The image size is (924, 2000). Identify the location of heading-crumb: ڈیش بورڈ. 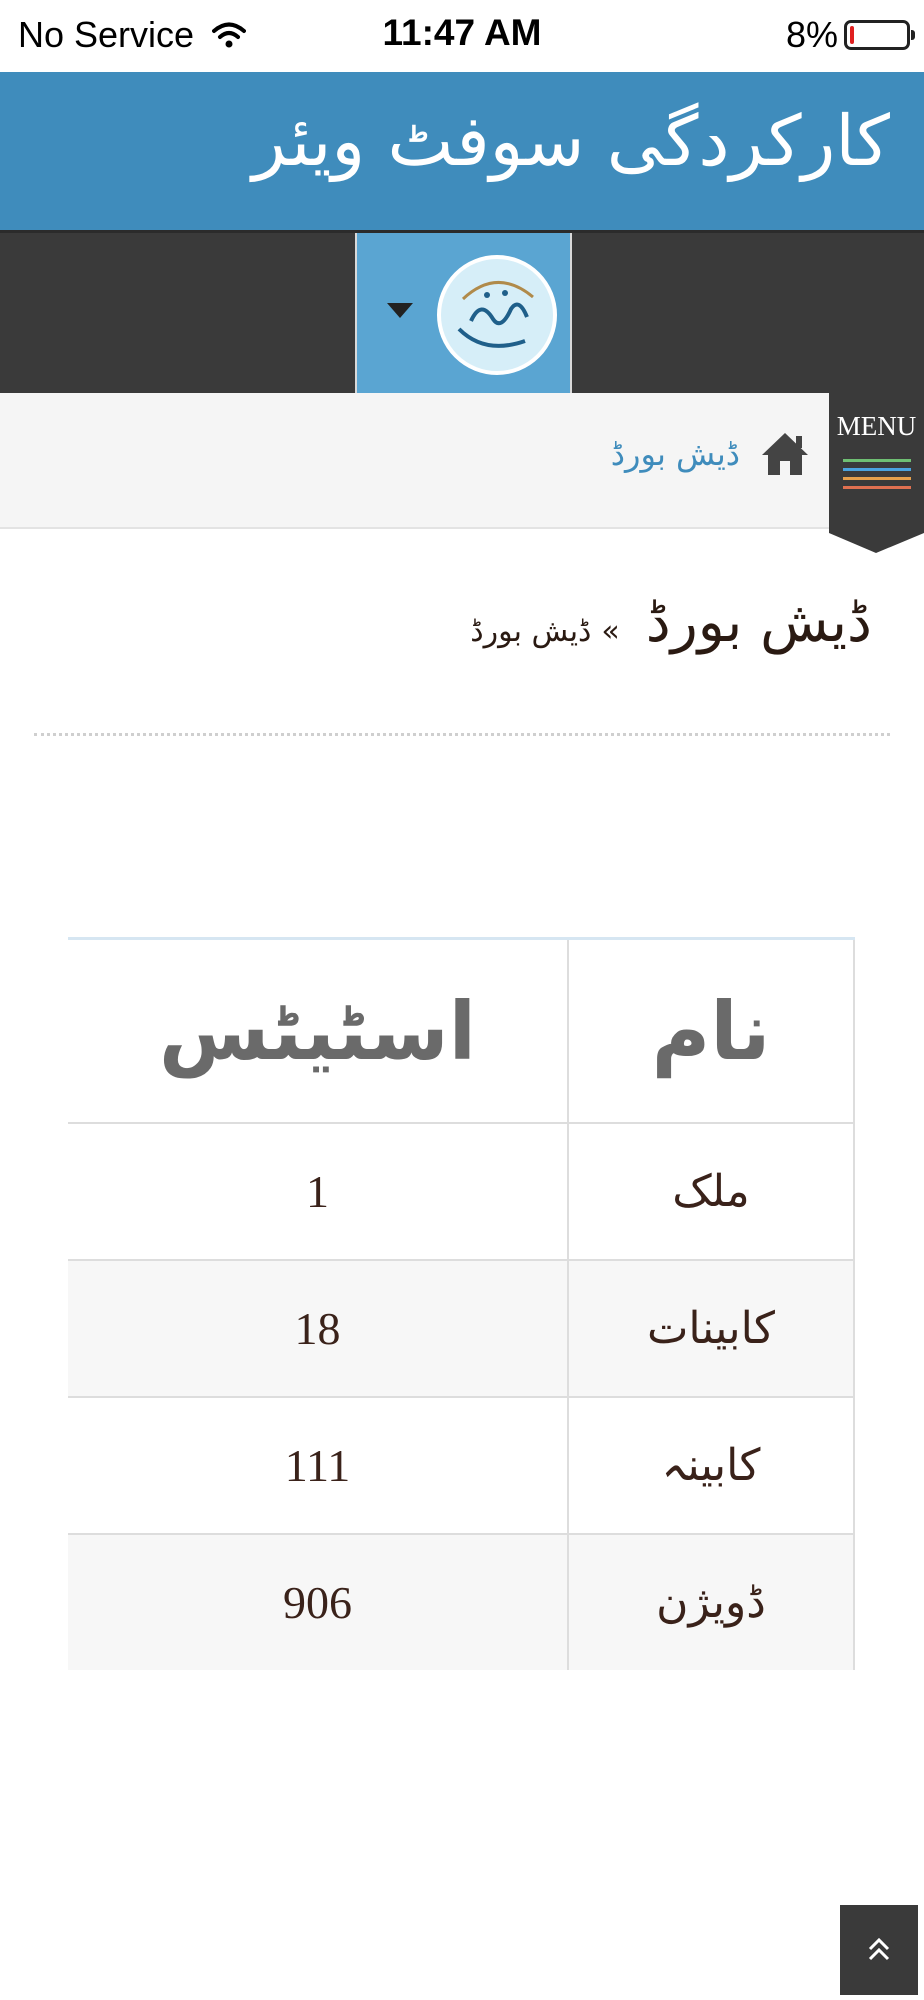
(531, 631).